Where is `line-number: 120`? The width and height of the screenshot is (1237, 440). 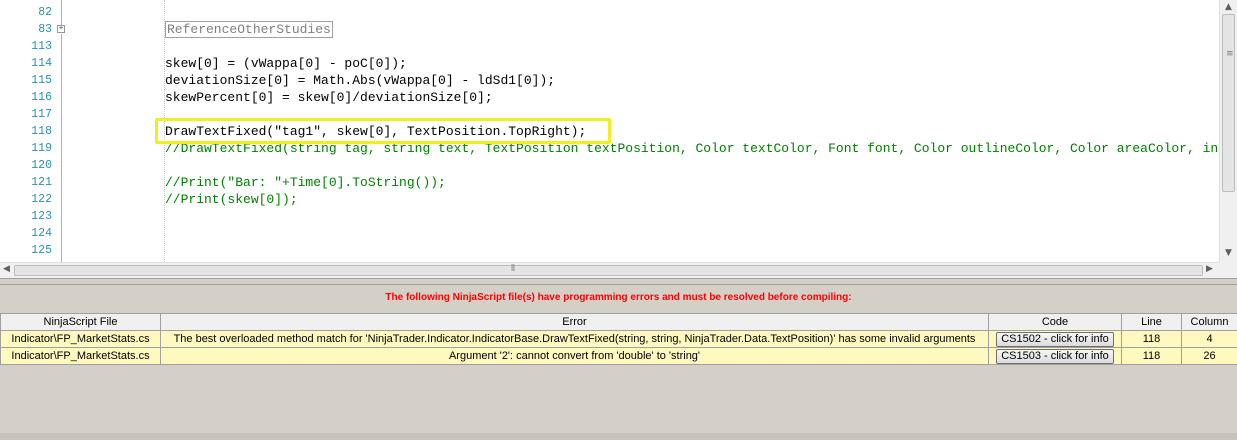 line-number: 120 is located at coordinates (41, 165).